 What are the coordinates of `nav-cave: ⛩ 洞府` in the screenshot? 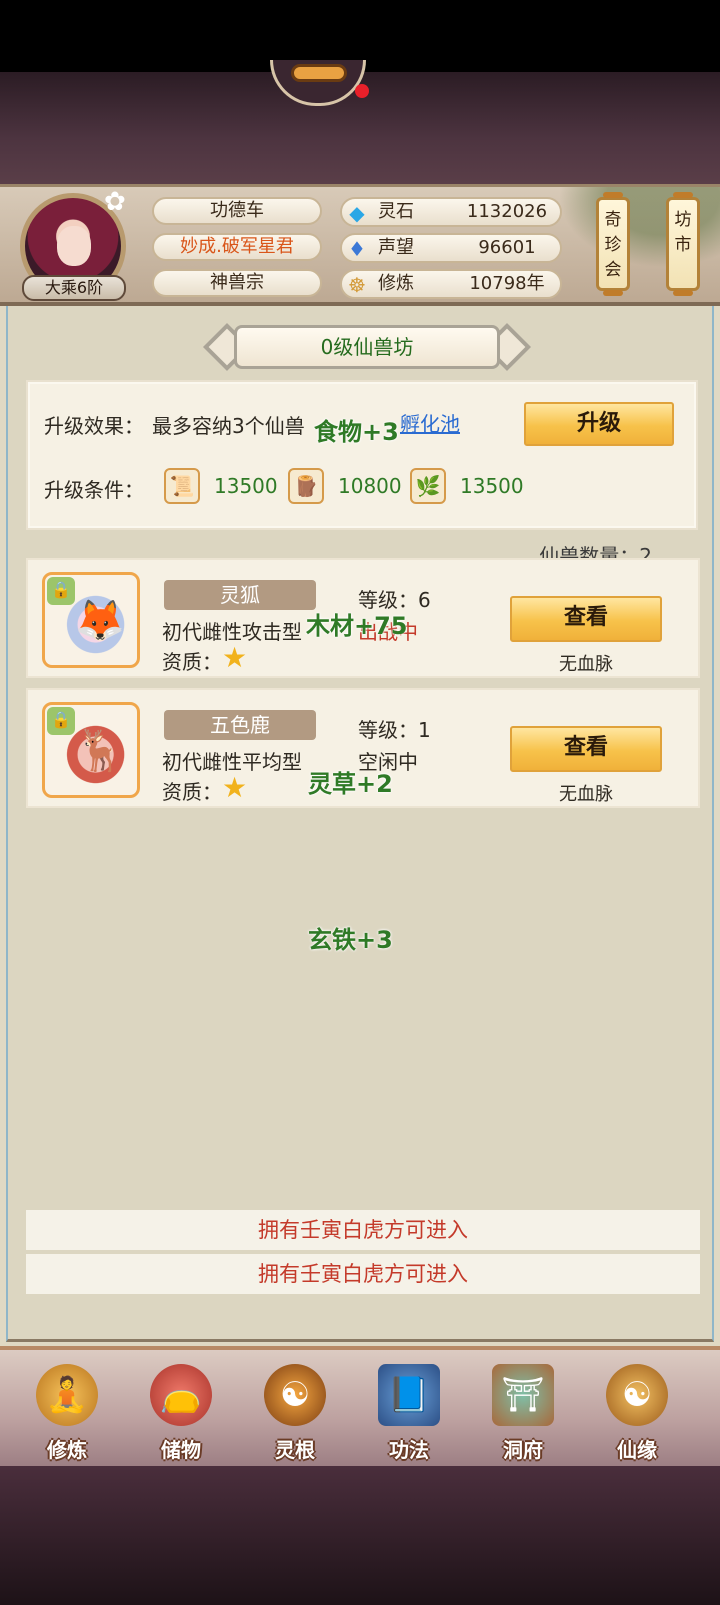 It's located at (523, 1416).